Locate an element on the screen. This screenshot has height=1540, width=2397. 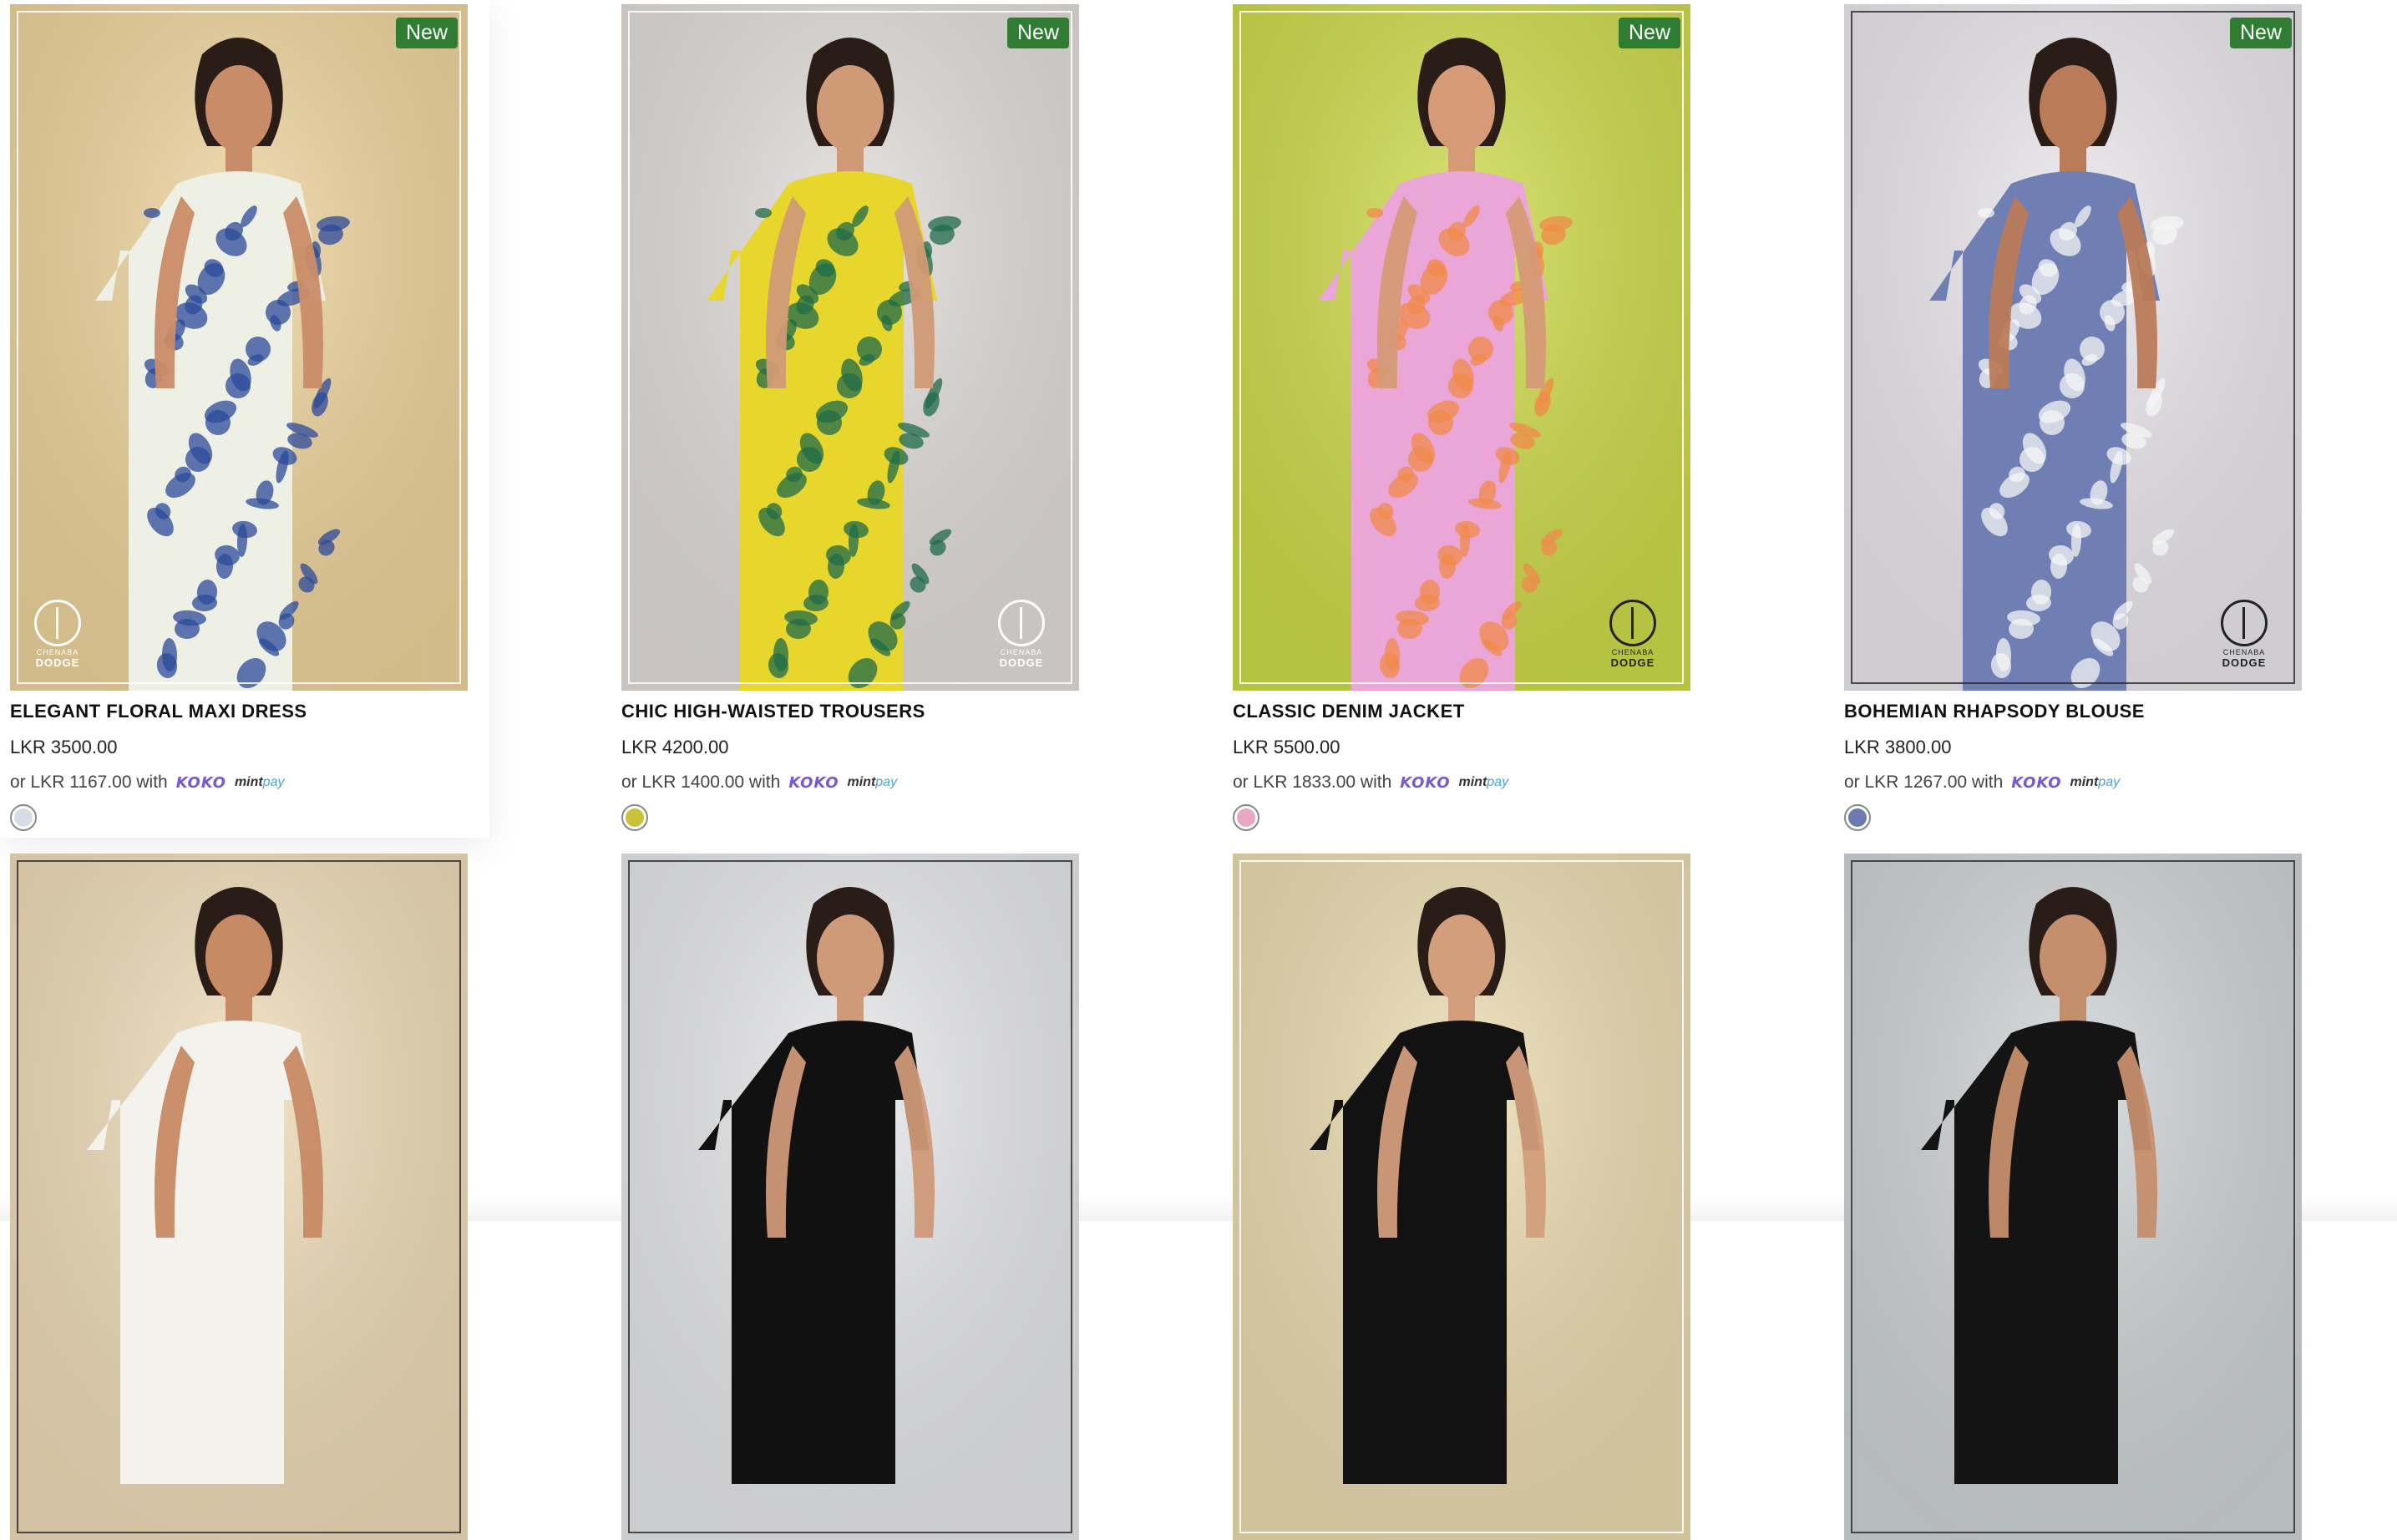
installment-info: or LKR 1833.00 with KOKO mintpay is located at coordinates (1461, 783).